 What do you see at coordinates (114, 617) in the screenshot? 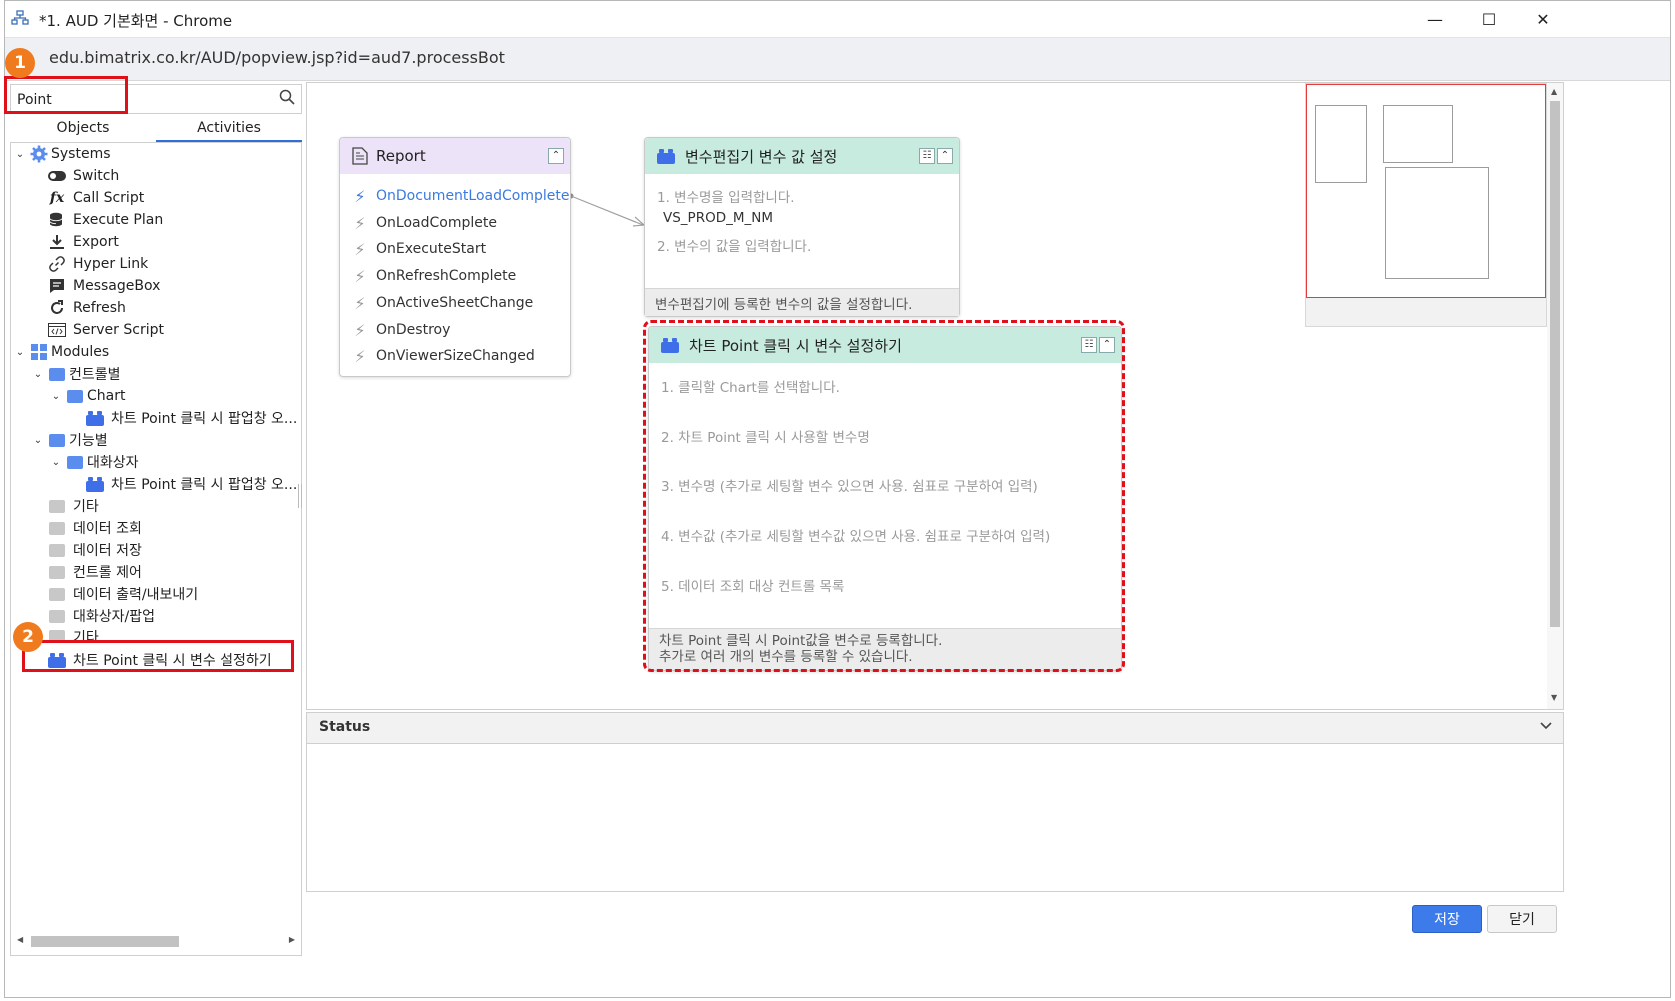
I see `tree-label: 대화상자/팝업` at bounding box center [114, 617].